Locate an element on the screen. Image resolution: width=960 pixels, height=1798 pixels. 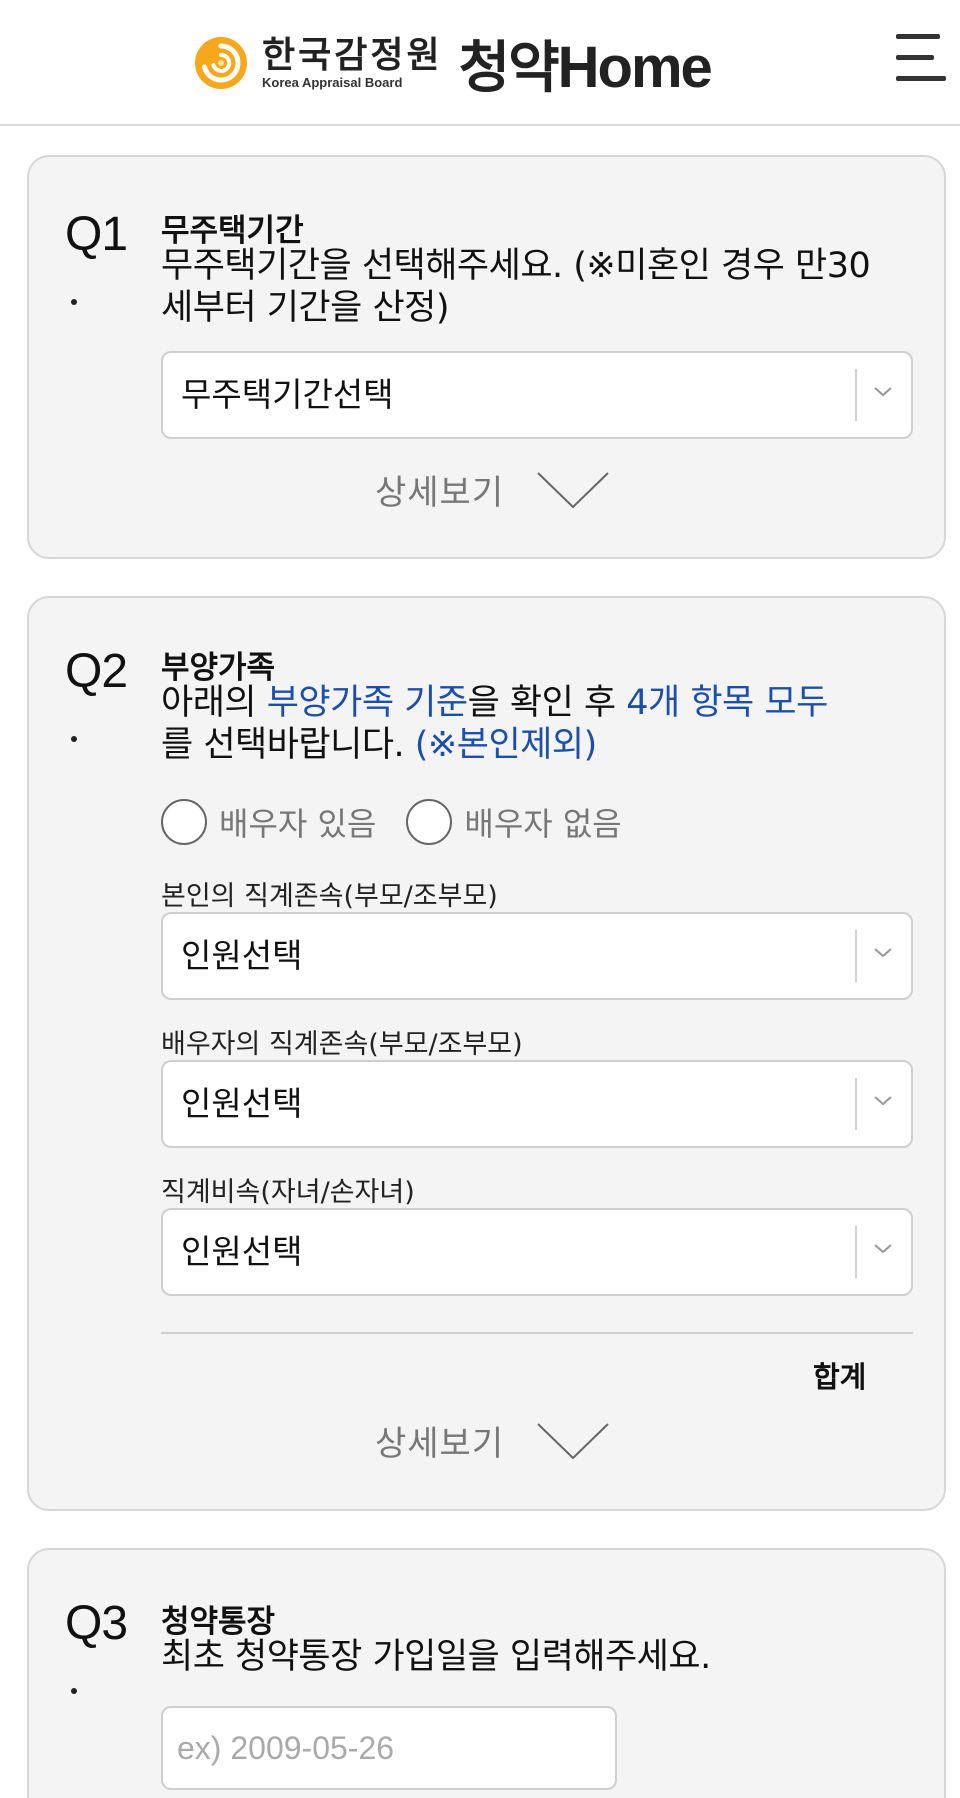
divider is located at coordinates (537, 1333).